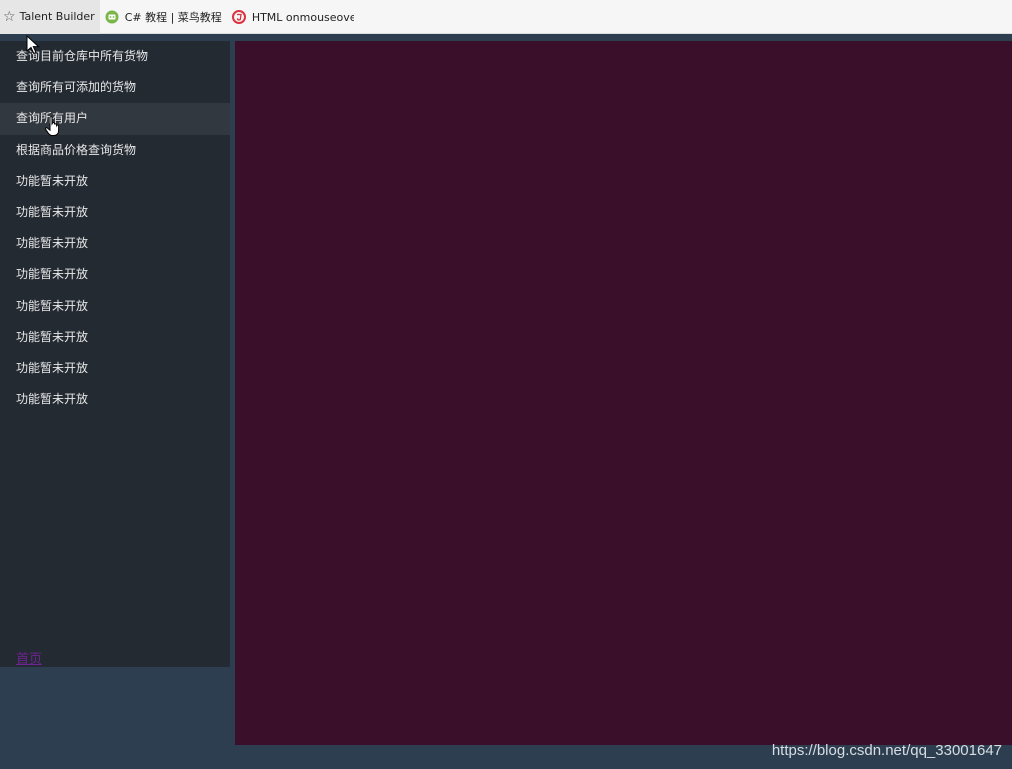 The height and width of the screenshot is (769, 1012). What do you see at coordinates (115, 87) in the screenshot?
I see `sidebar-item-addable-goods: 查询所有可添加的货物` at bounding box center [115, 87].